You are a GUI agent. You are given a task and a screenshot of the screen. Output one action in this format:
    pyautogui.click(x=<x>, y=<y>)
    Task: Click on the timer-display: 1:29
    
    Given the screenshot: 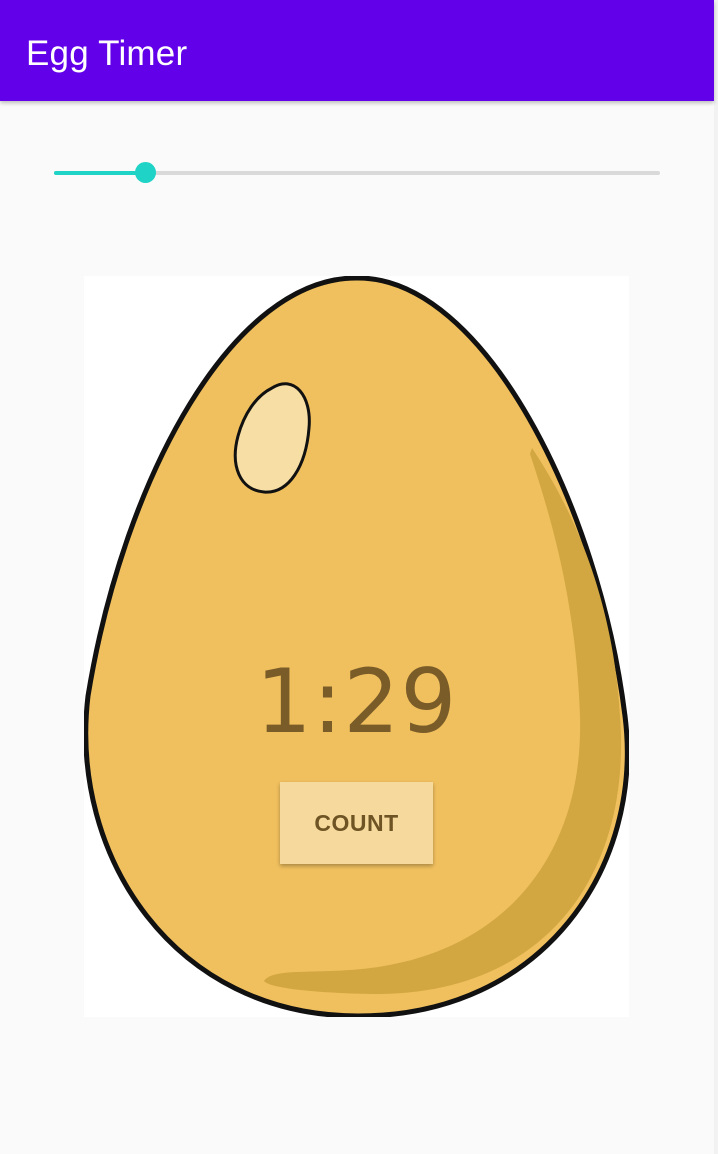 What is the action you would take?
    pyautogui.click(x=356, y=701)
    